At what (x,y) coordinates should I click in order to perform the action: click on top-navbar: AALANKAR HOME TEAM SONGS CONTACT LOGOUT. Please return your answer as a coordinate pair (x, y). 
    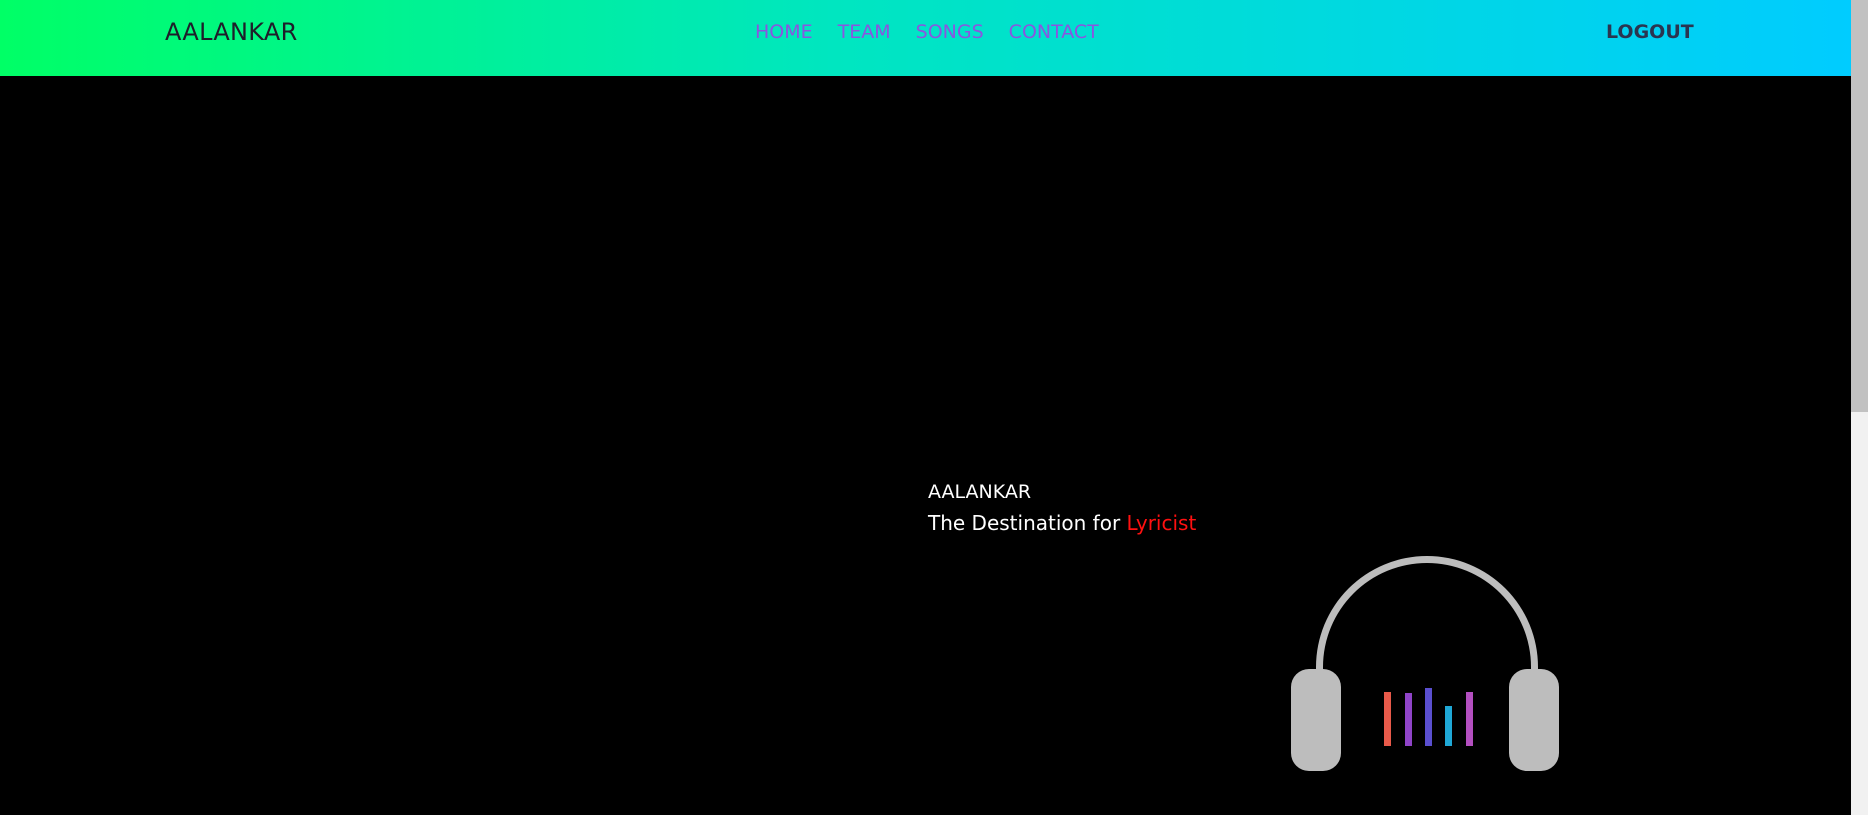
    Looking at the image, I should click on (925, 38).